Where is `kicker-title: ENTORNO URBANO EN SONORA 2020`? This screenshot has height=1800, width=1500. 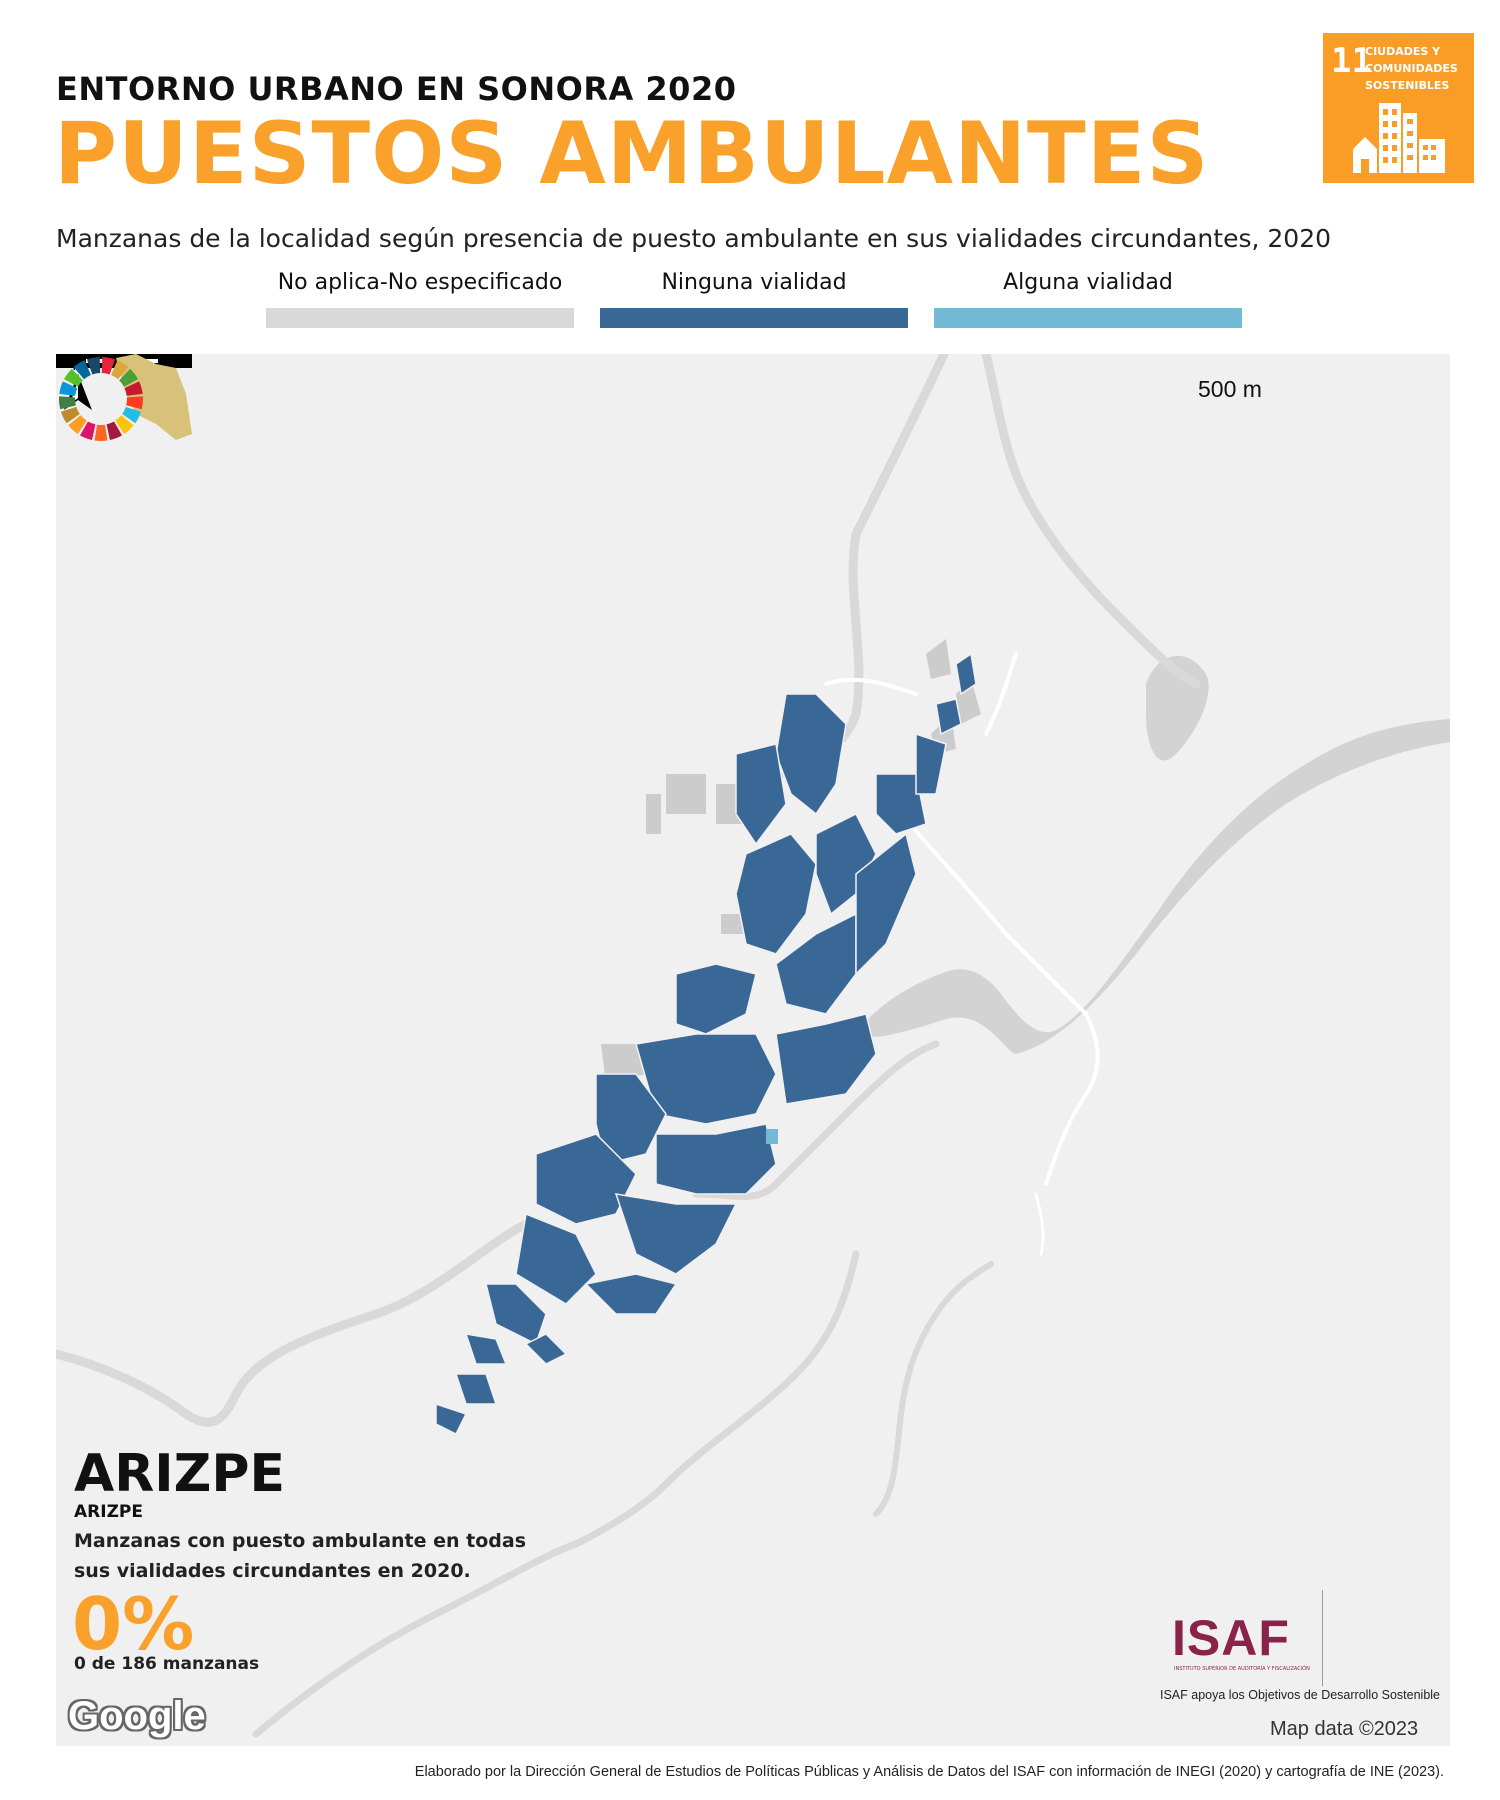 kicker-title: ENTORNO URBANO EN SONORA 2020 is located at coordinates (396, 89).